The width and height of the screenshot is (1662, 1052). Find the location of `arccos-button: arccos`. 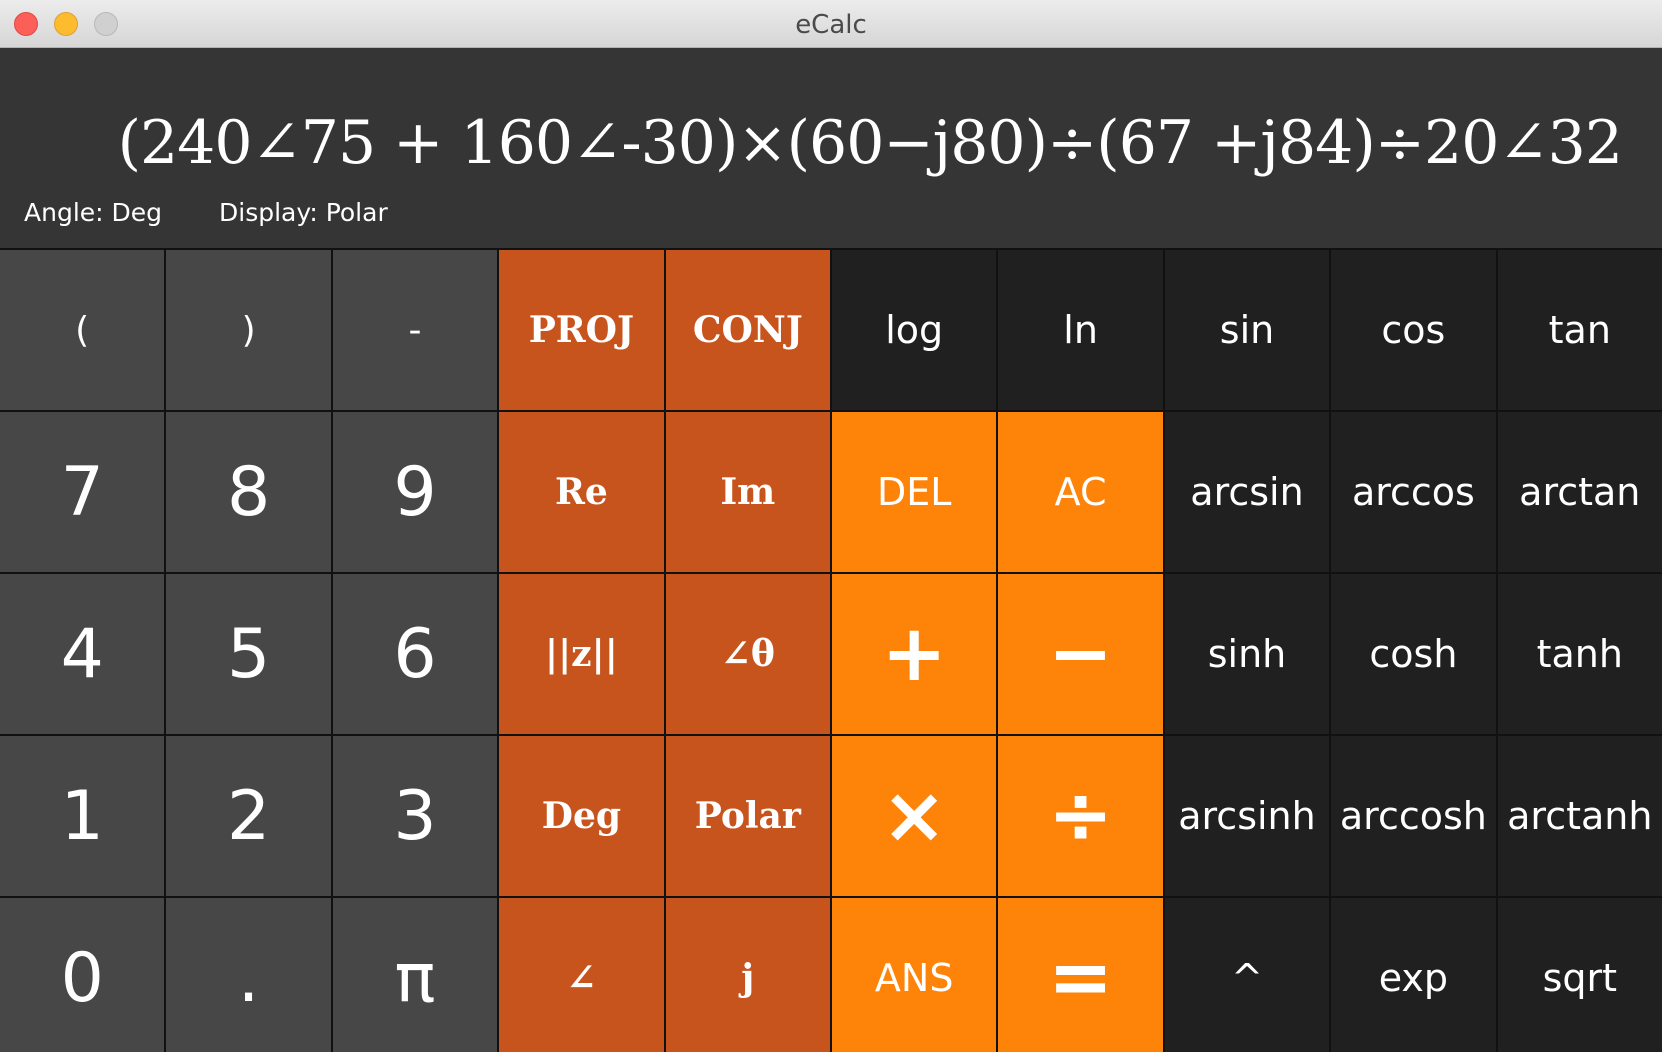

arccos-button: arccos is located at coordinates (1413, 492).